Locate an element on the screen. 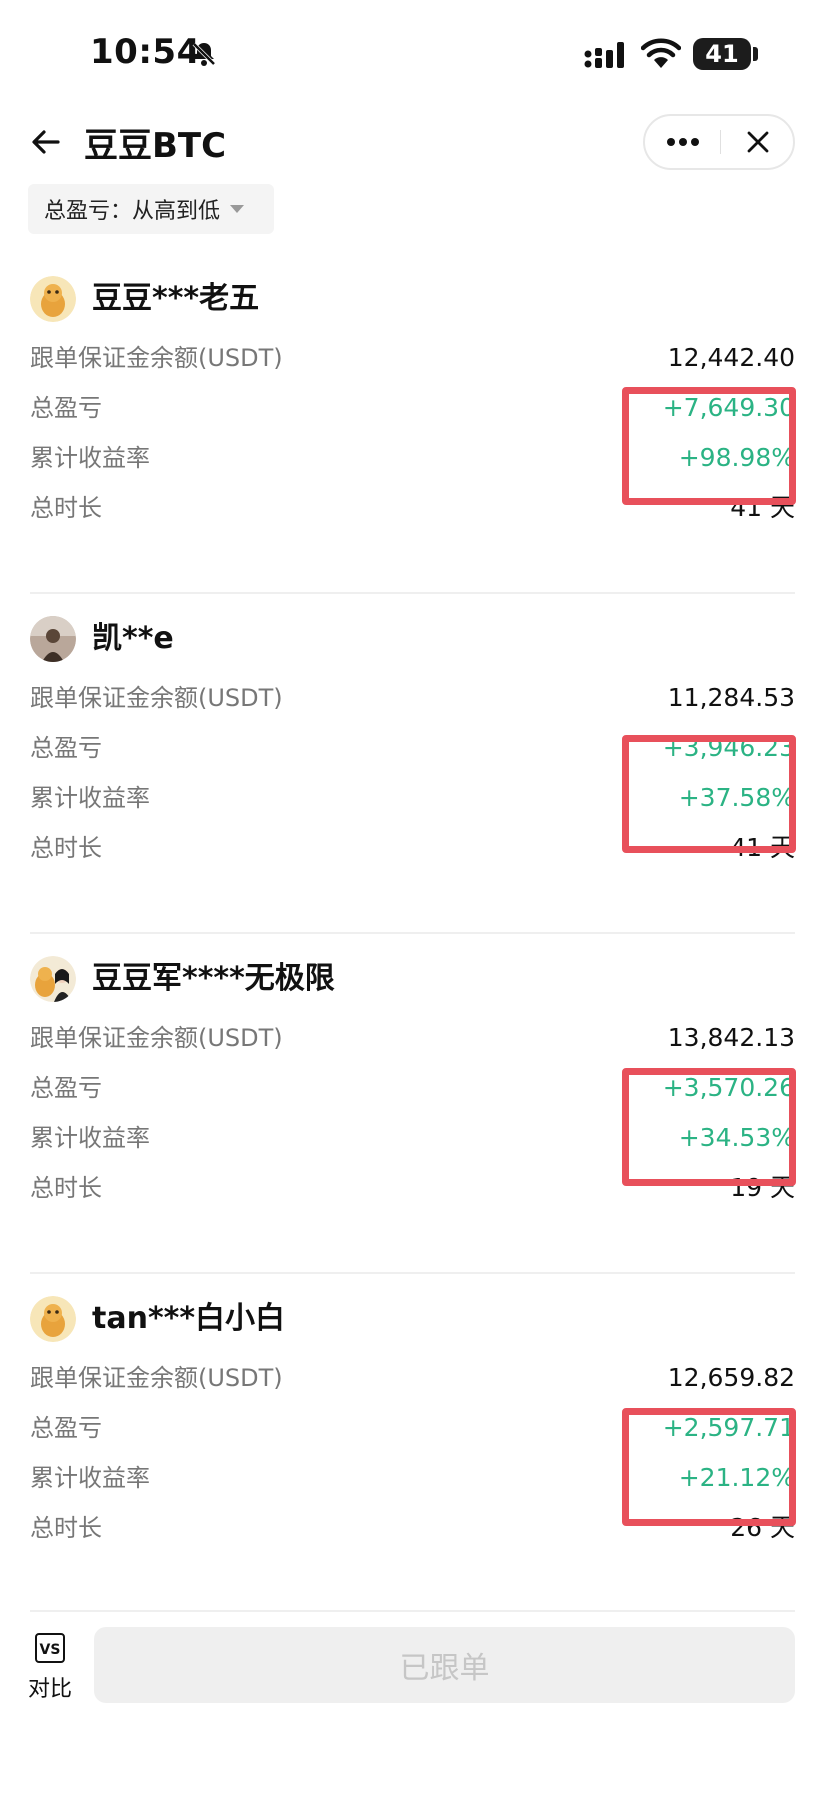 This screenshot has width=828, height=1795. mini-program-capsule is located at coordinates (719, 142).